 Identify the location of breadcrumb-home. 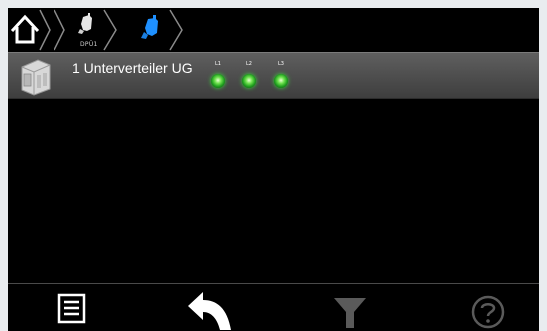
(30, 30).